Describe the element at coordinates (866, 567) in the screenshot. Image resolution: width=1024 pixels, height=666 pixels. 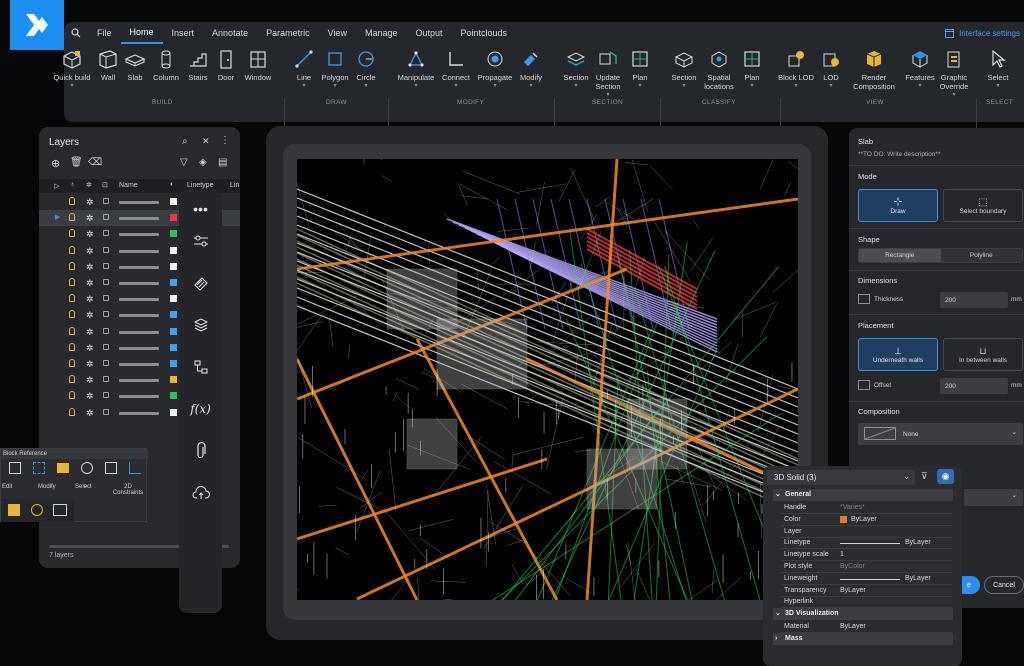
I see `property-row: Plot style ByColor` at that location.